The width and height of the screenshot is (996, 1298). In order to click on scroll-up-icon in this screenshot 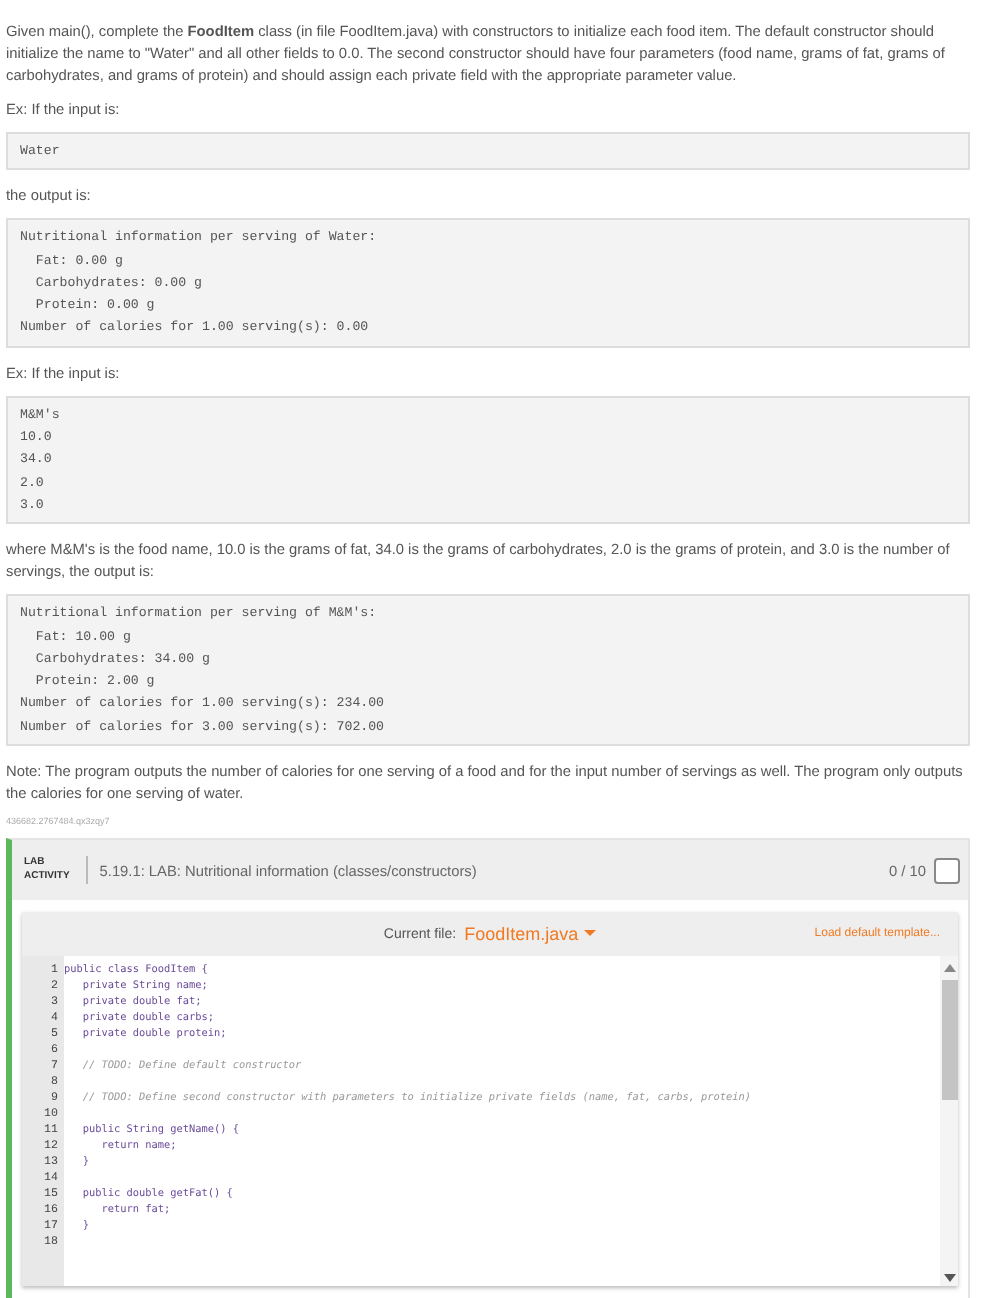, I will do `click(949, 968)`.